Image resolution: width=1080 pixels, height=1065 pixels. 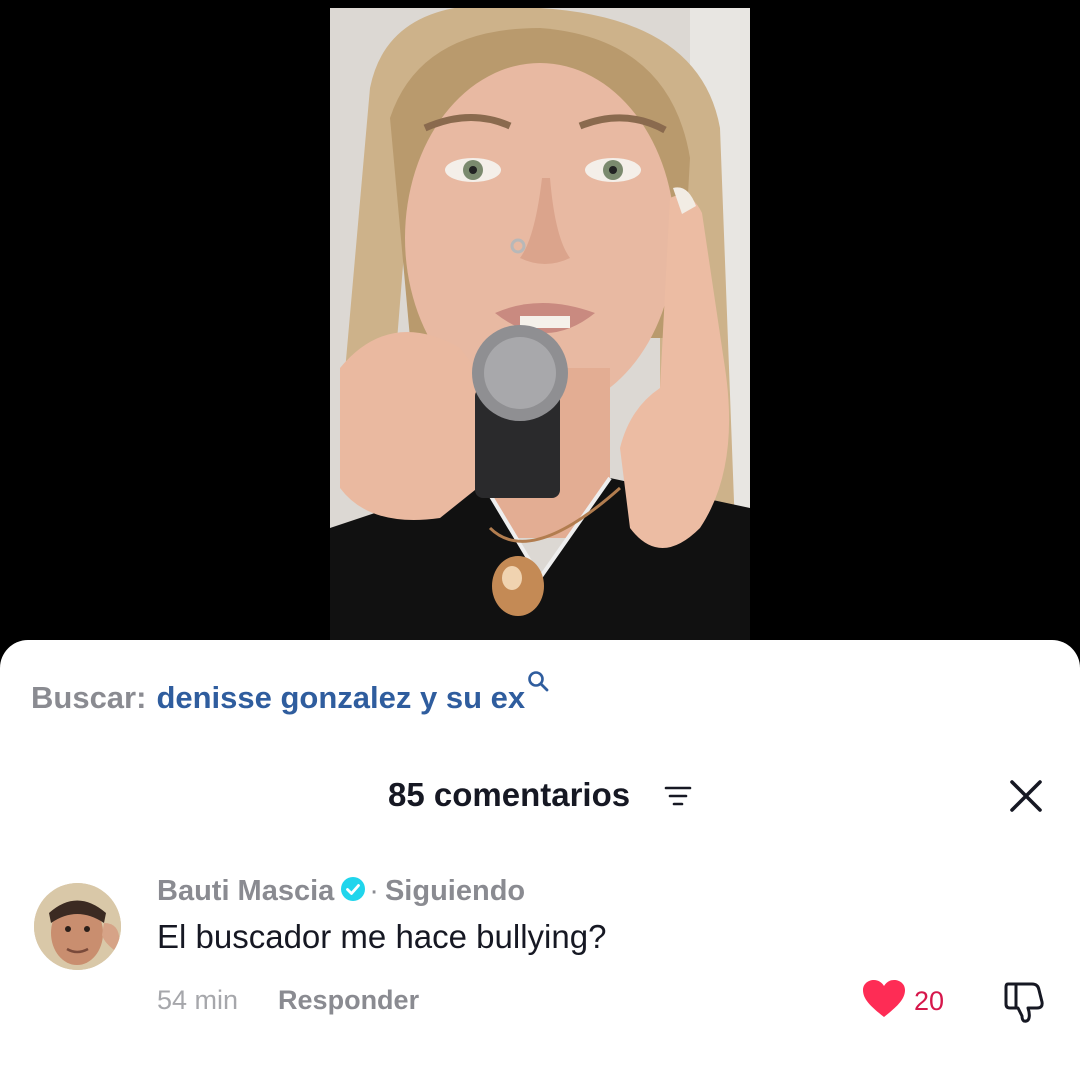 I want to click on verified-badge-icon, so click(x=353, y=891).